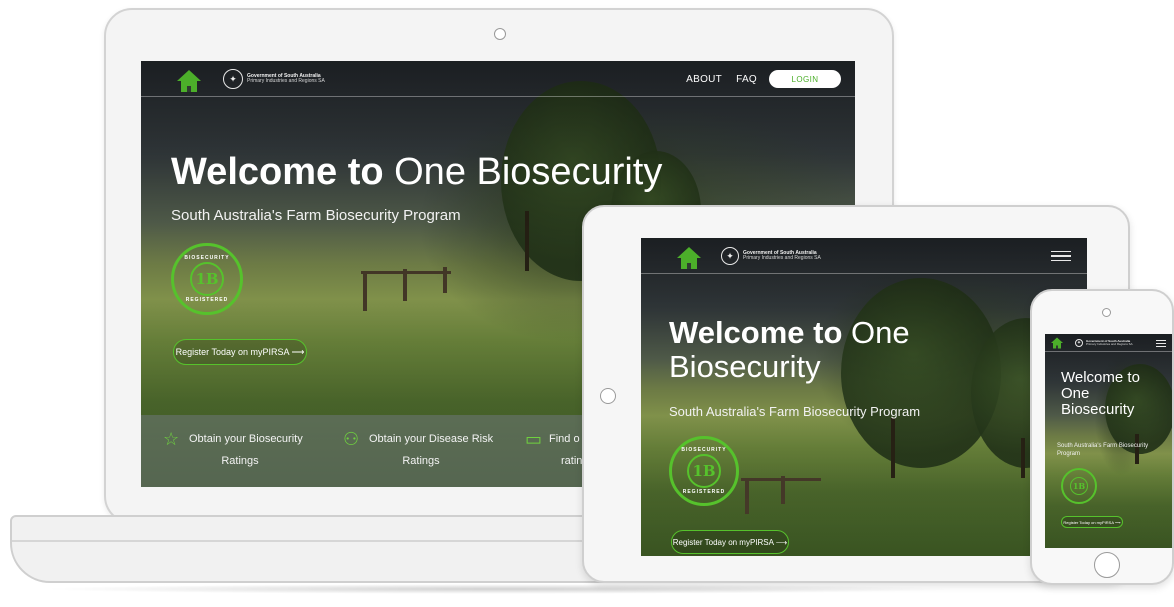 This screenshot has width=1174, height=607. What do you see at coordinates (746, 79) in the screenshot?
I see `nav-faq-link: FAQ` at bounding box center [746, 79].